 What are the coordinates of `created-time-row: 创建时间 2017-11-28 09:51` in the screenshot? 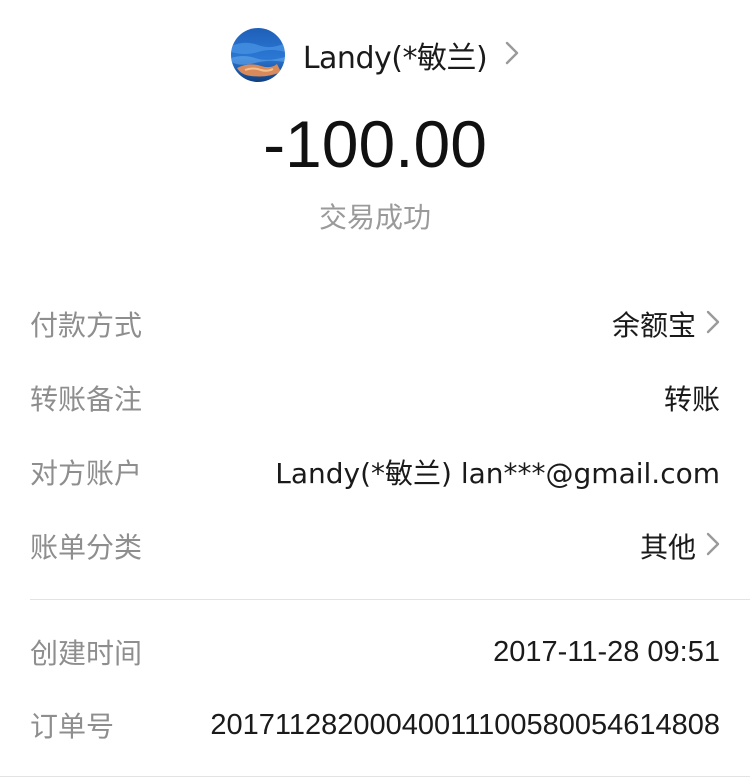 It's located at (375, 652).